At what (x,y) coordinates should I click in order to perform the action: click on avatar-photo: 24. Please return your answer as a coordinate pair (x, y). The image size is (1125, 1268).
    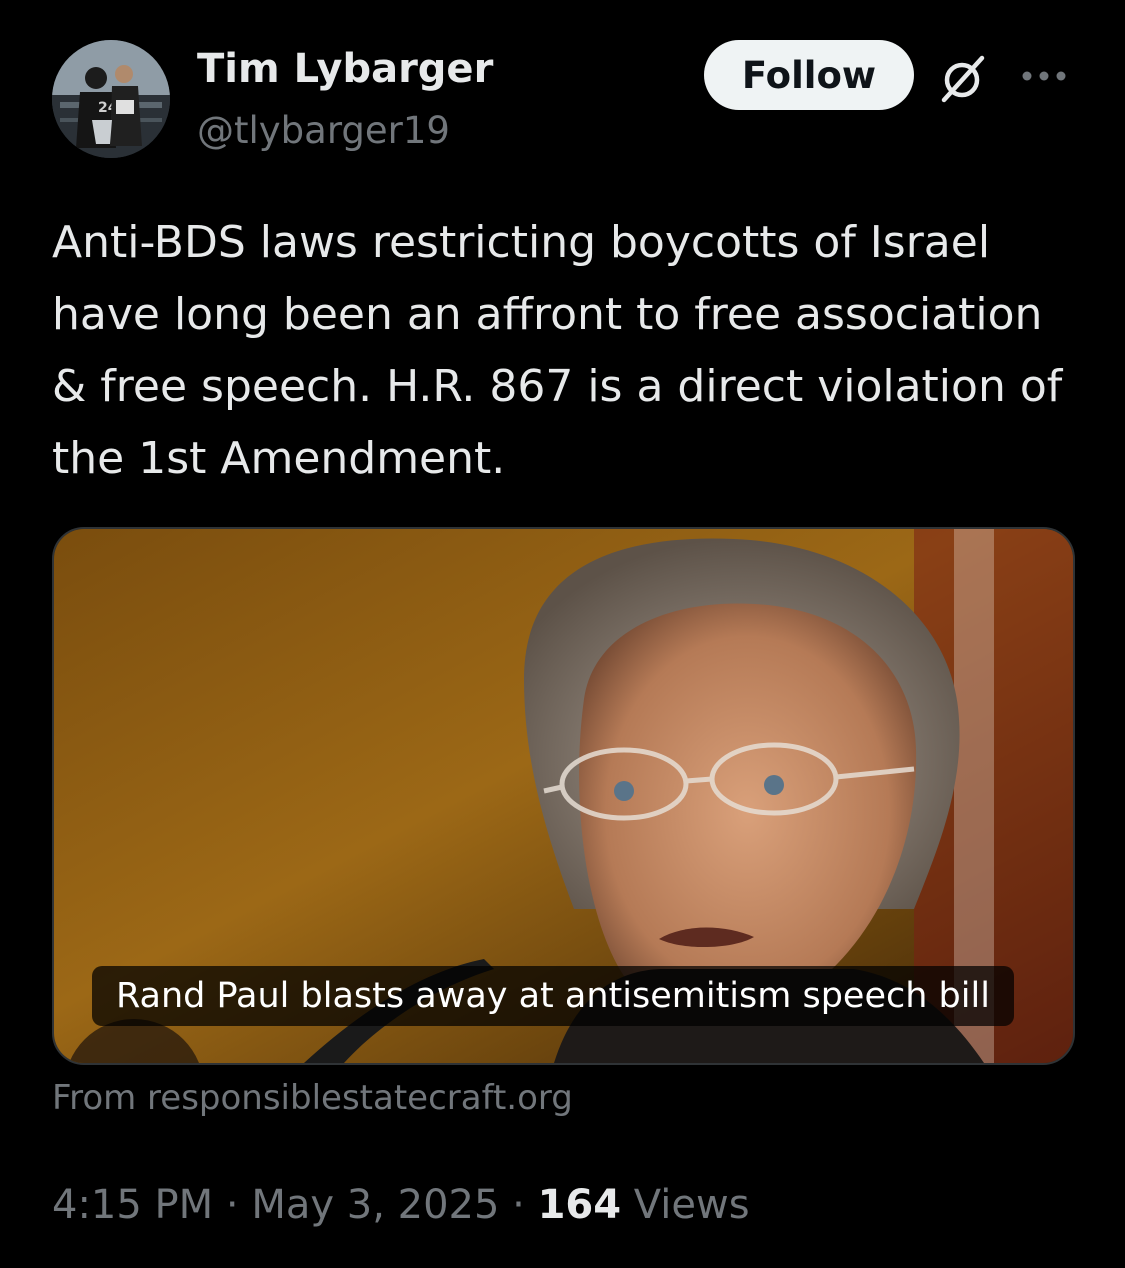
    Looking at the image, I should click on (111, 99).